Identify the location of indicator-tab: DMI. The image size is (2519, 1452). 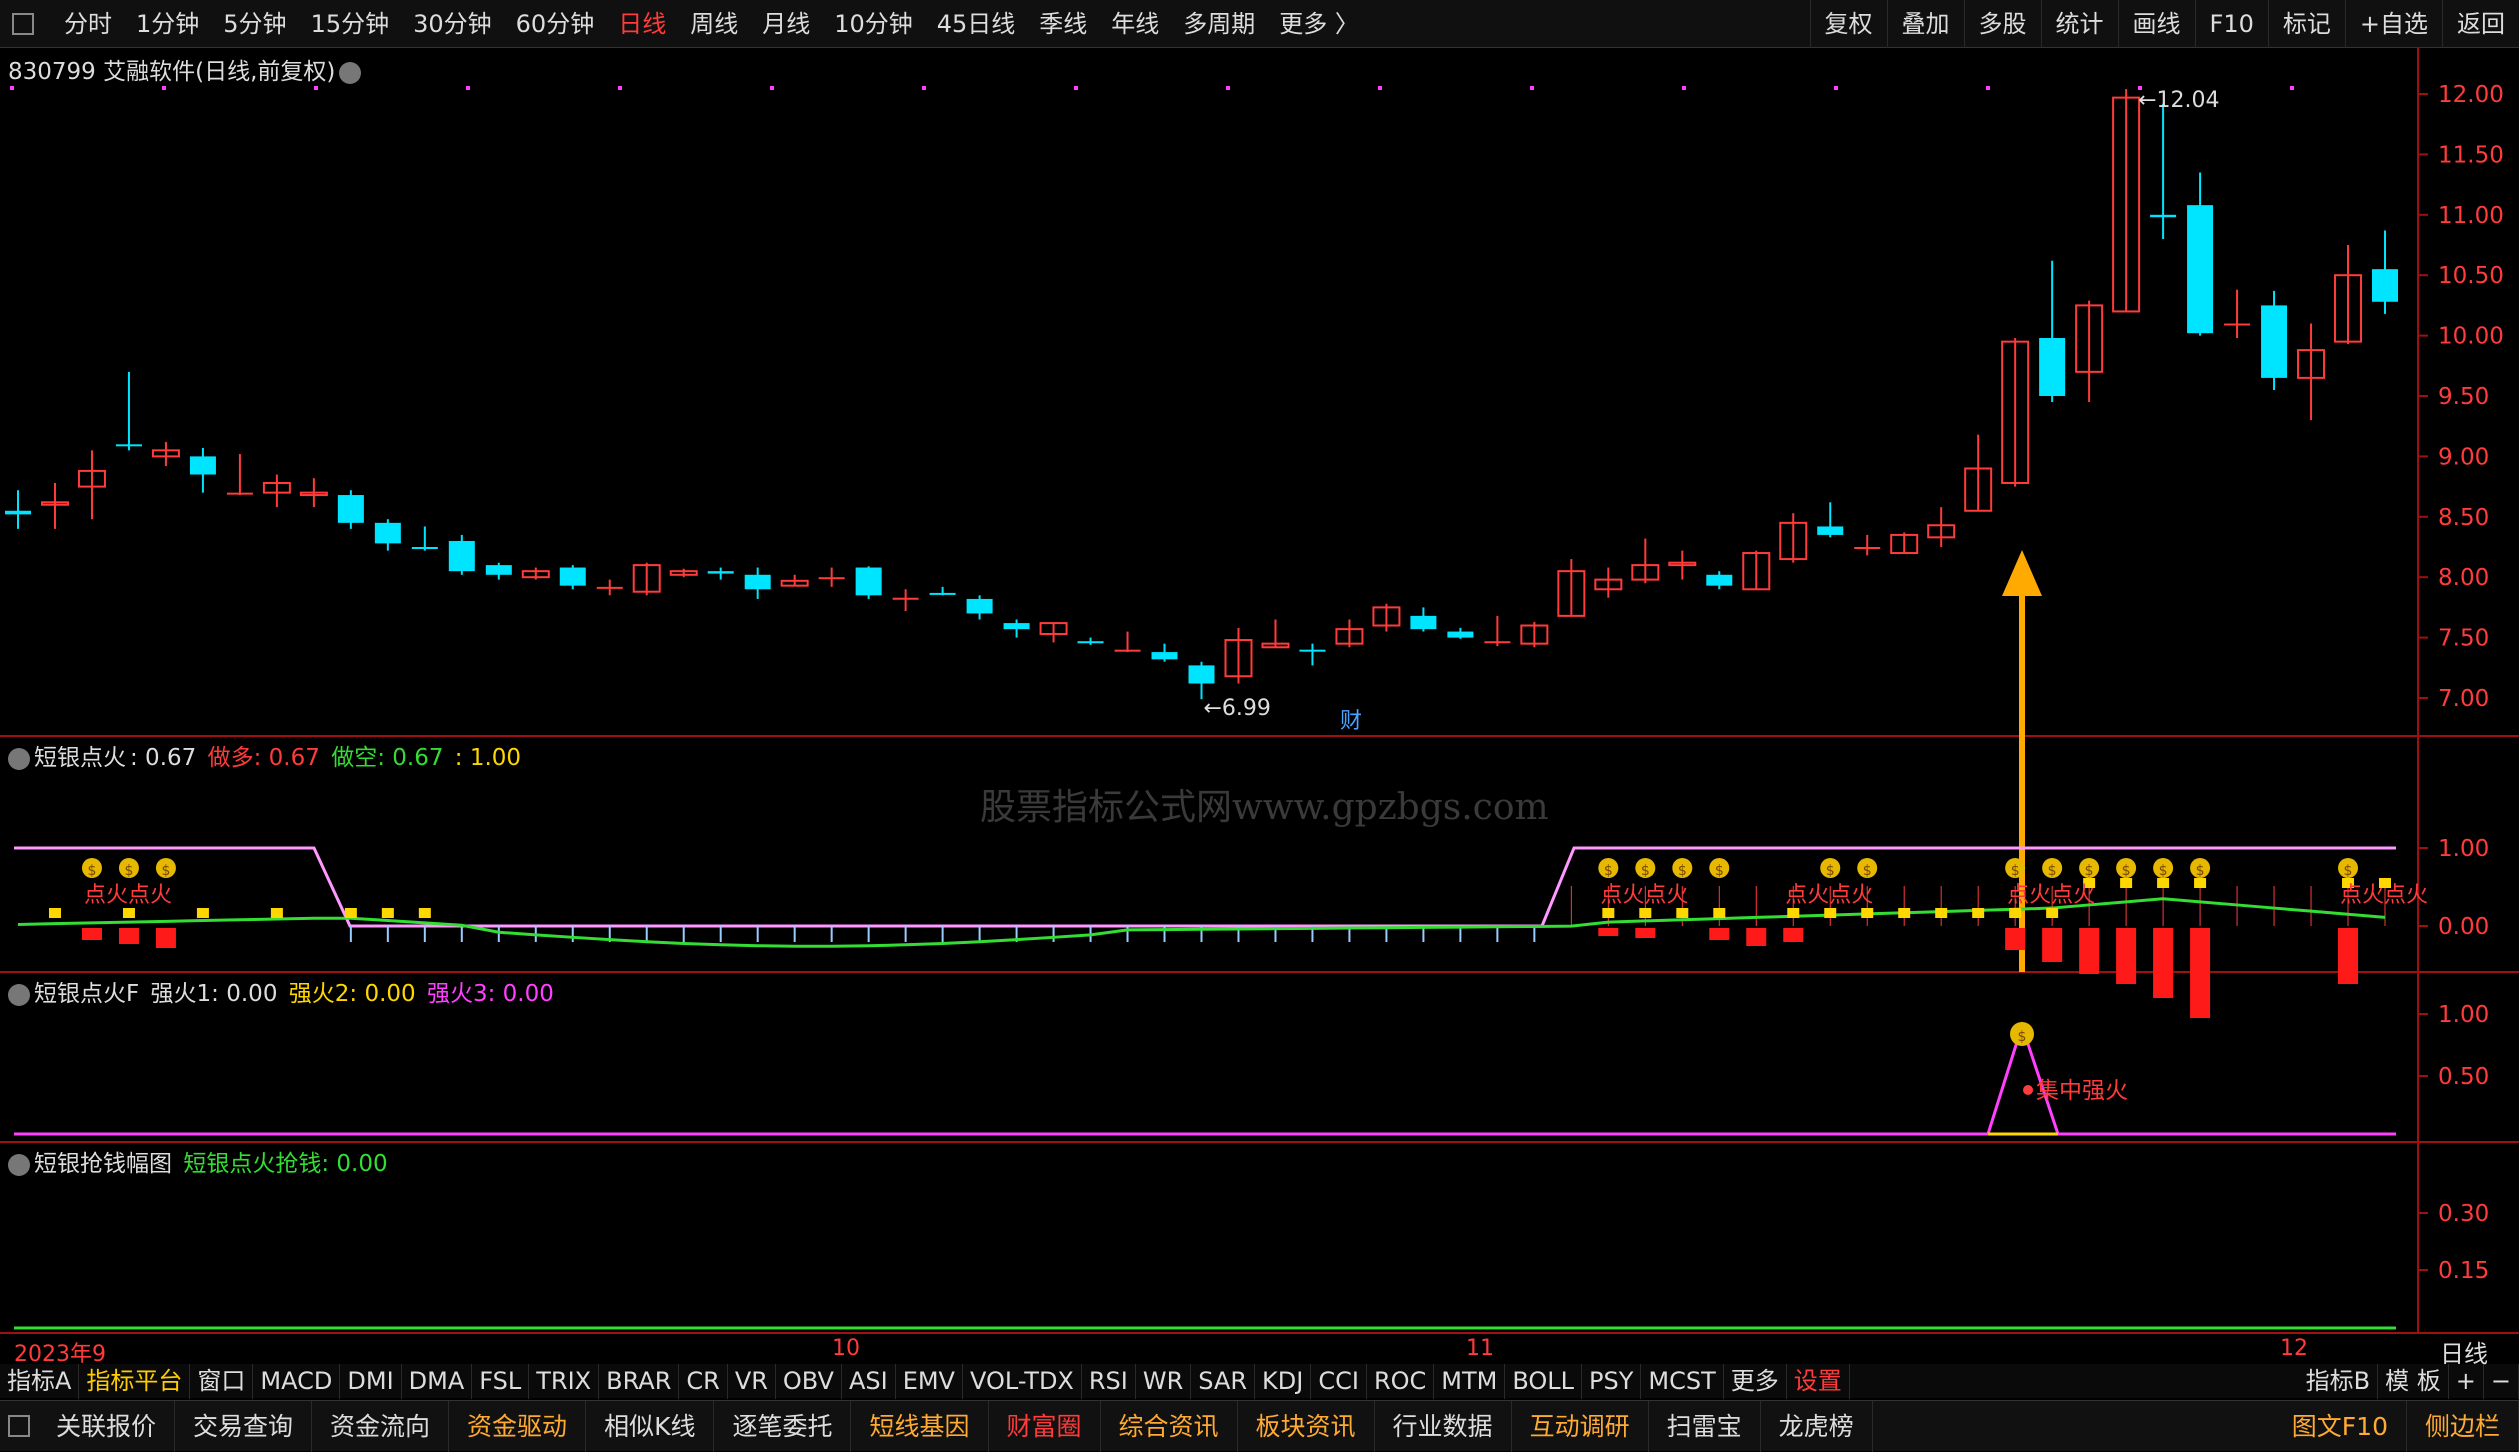
(371, 1380).